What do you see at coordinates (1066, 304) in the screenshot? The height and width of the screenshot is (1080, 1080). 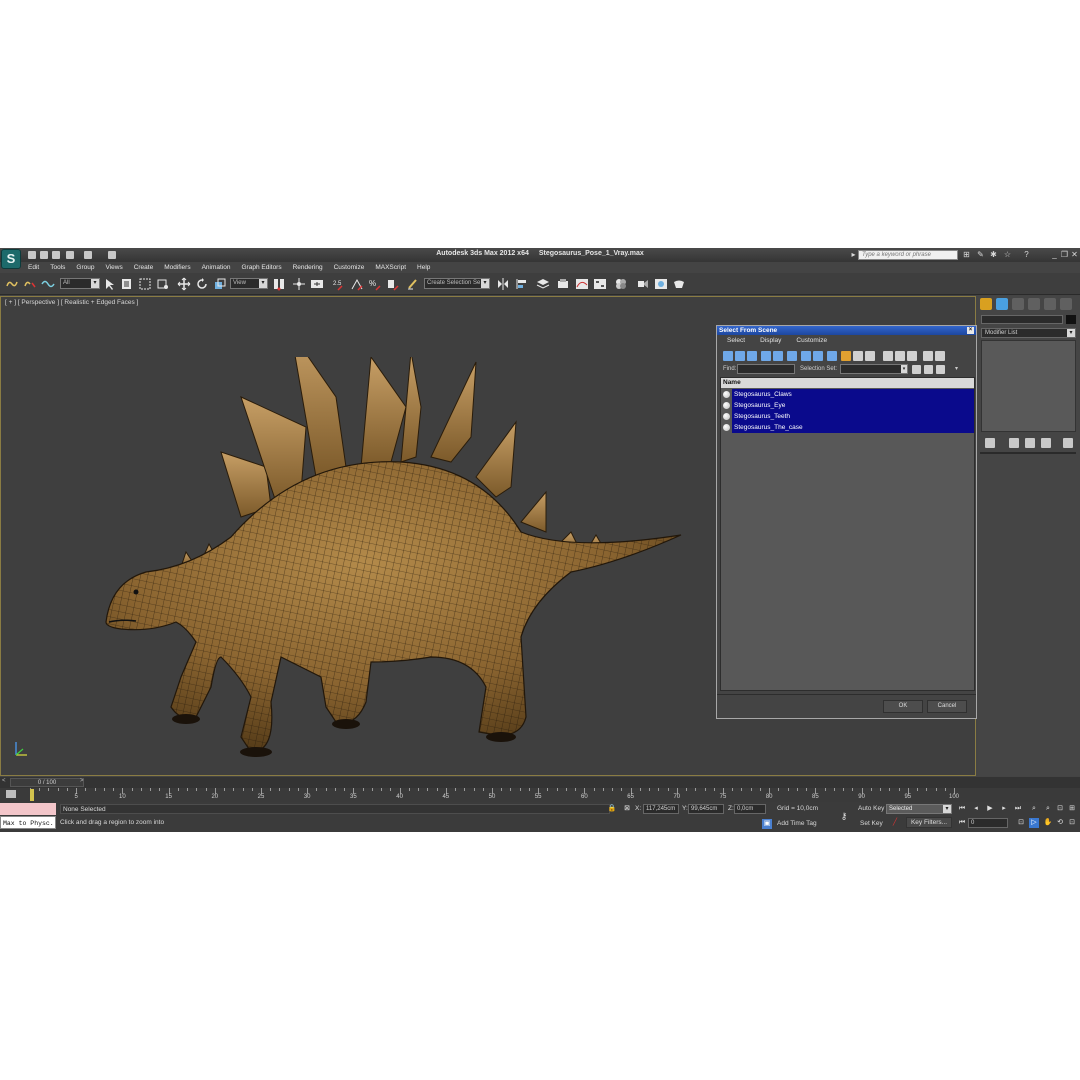 I see `utilities-tab-icon` at bounding box center [1066, 304].